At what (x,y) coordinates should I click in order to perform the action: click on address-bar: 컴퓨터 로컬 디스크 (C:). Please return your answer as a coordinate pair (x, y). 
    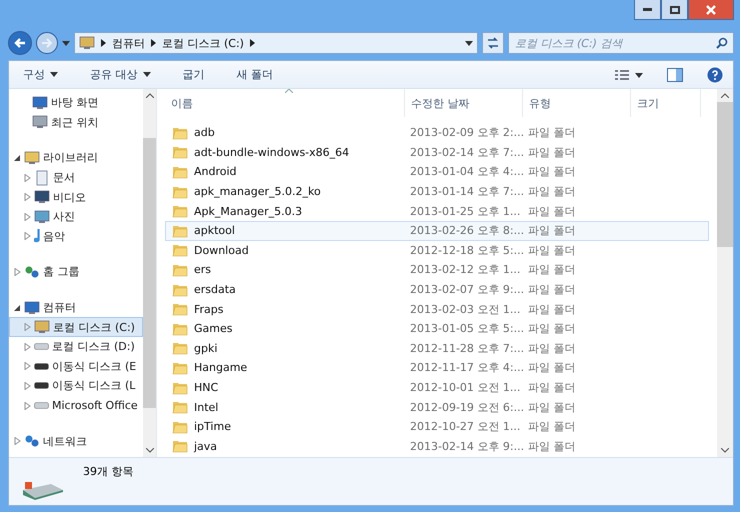
    Looking at the image, I should click on (276, 43).